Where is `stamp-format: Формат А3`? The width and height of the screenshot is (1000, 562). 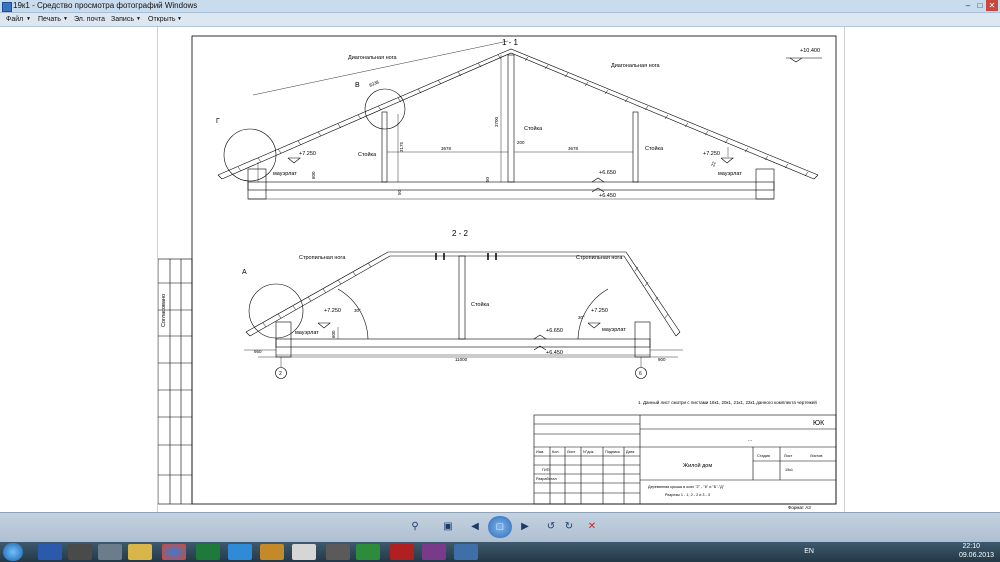
stamp-format: Формат А3 is located at coordinates (799, 507).